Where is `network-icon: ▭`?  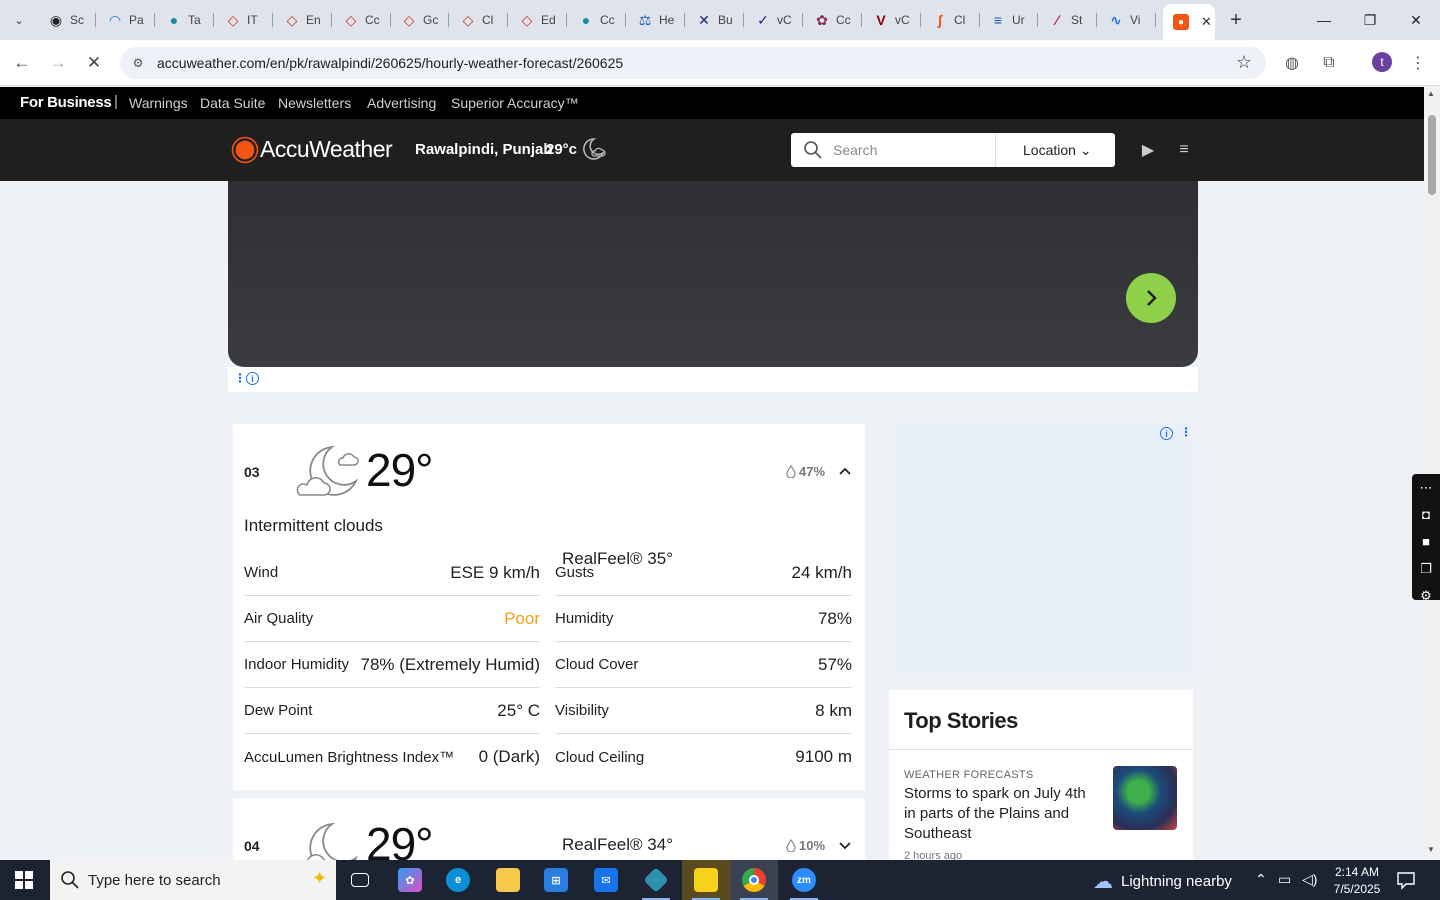 network-icon: ▭ is located at coordinates (1284, 879).